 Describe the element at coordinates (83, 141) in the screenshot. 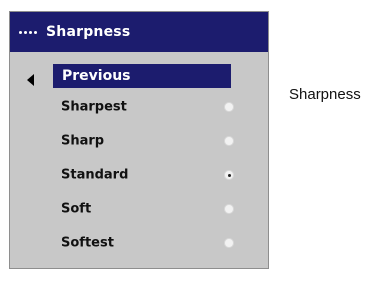

I see `option-label: Sharp` at that location.